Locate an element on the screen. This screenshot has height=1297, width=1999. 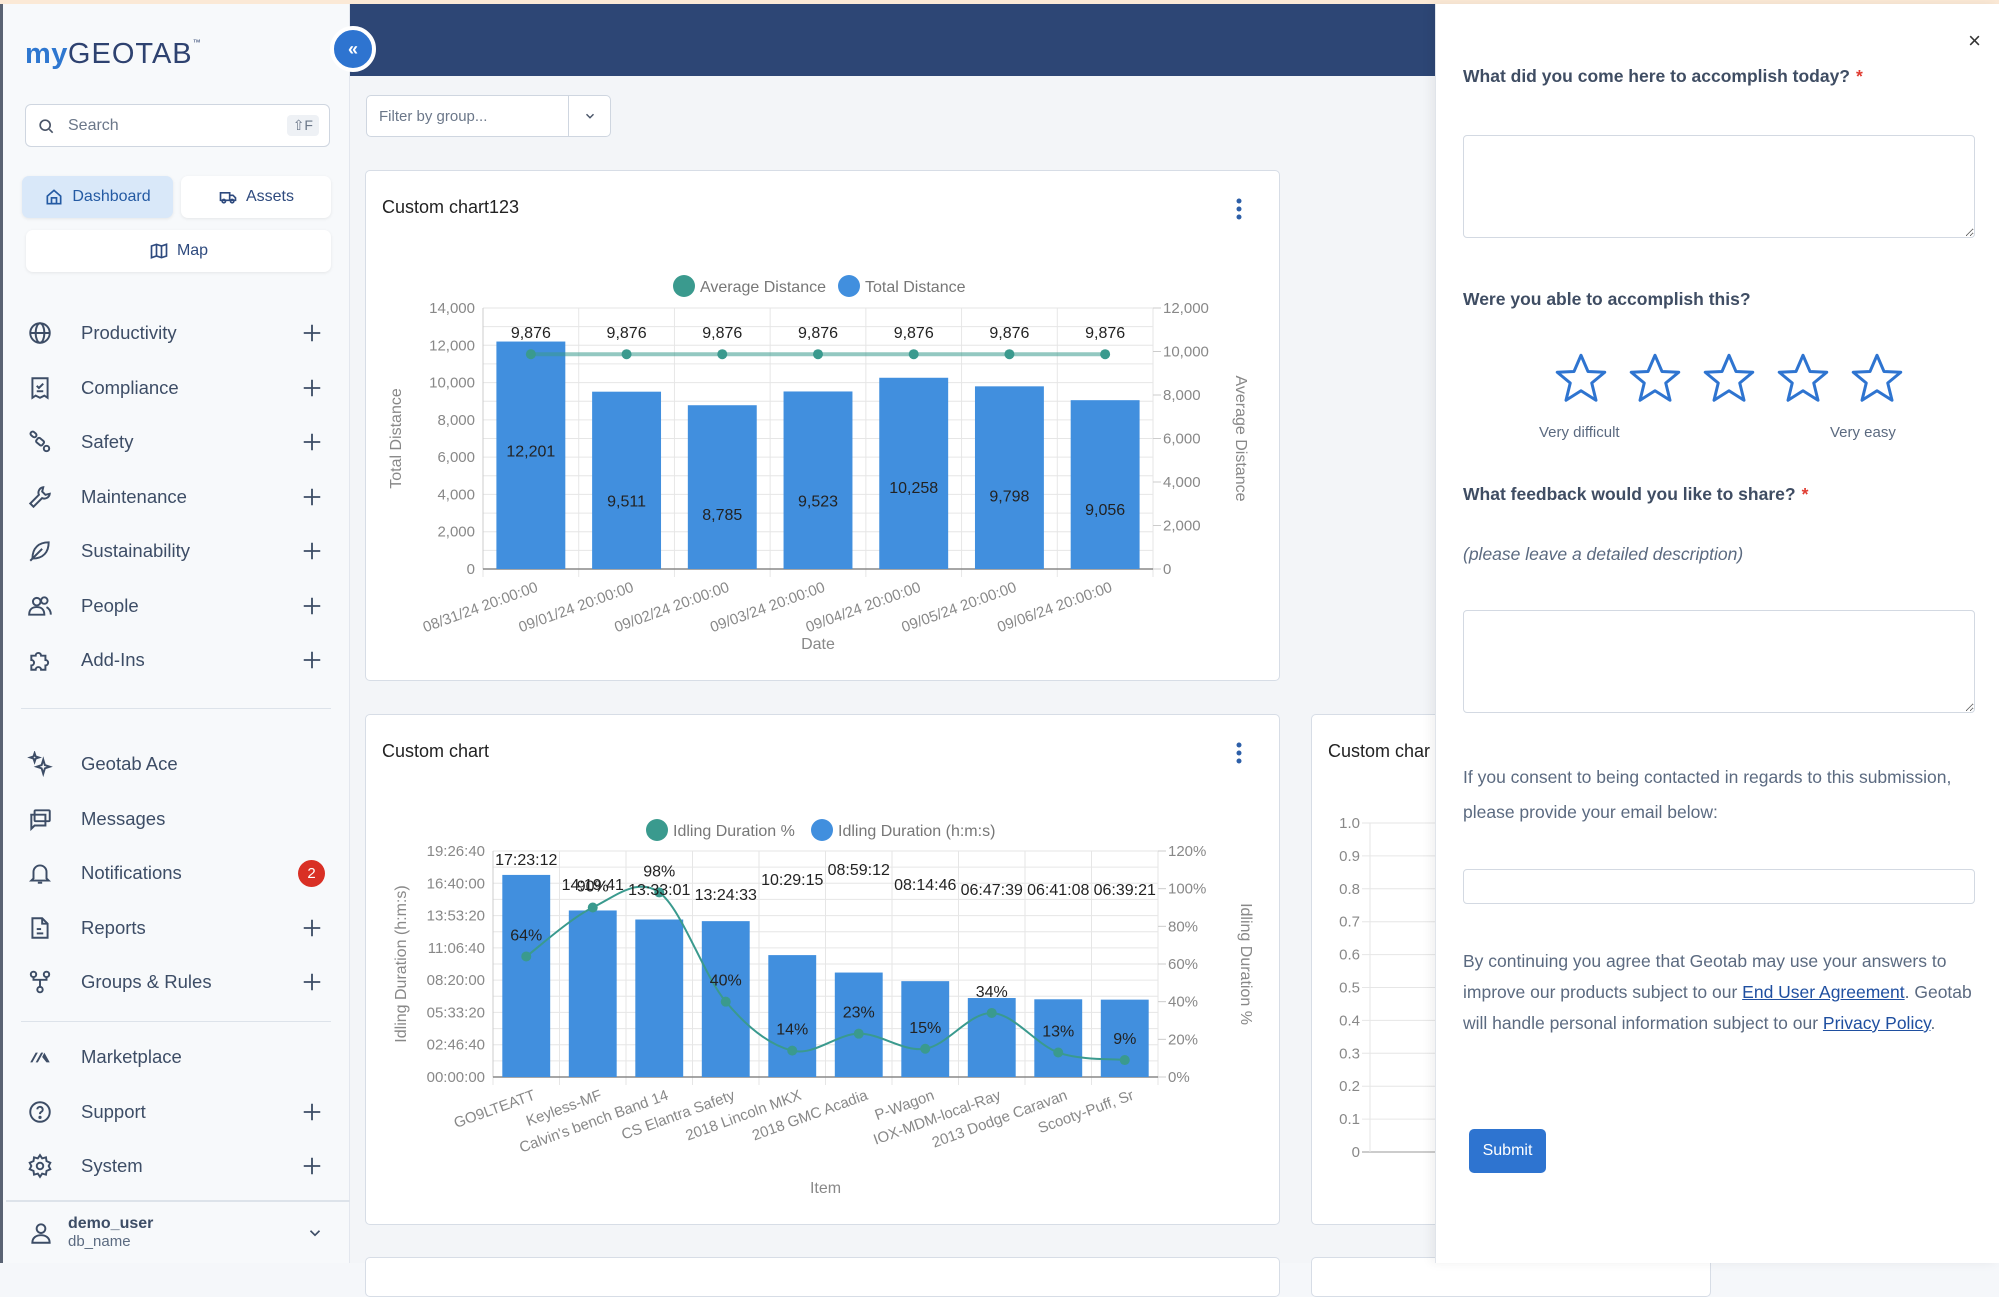
sidebar-item-marketplace: Marketplace is located at coordinates (178, 1057).